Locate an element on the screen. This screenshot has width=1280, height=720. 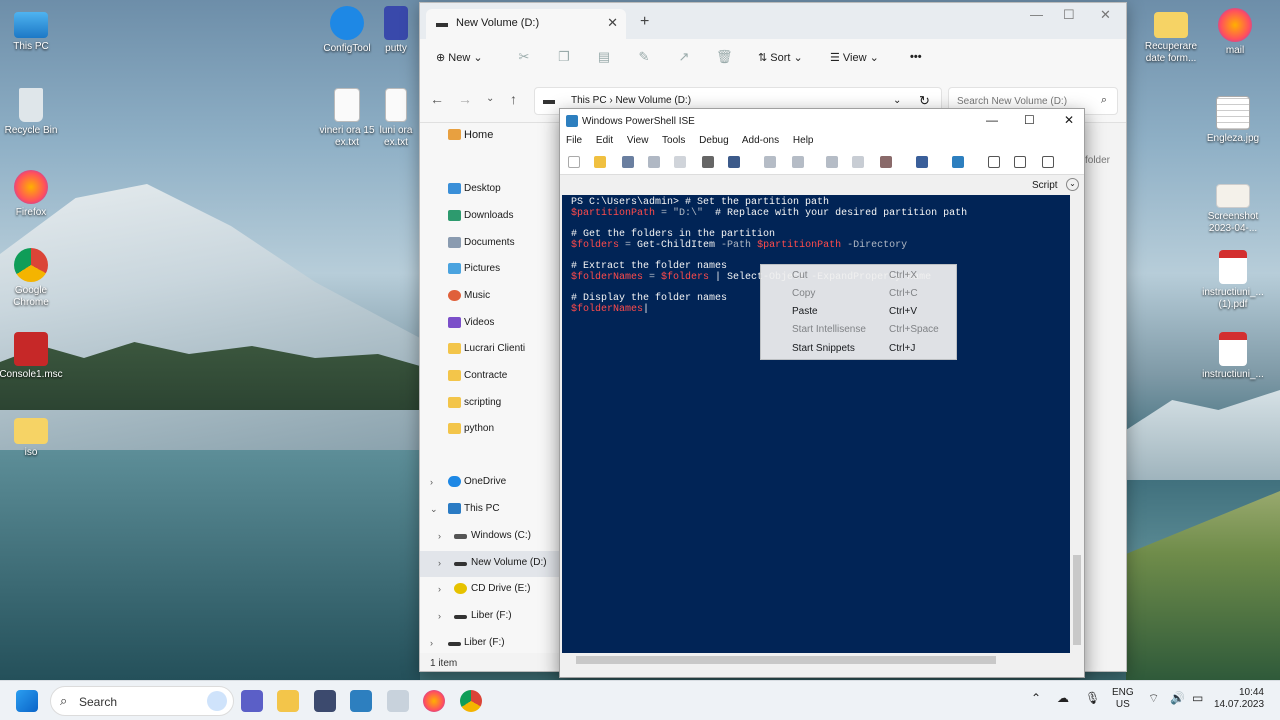
sidebar-item-onedrive: › OneDrive is located at coordinates (490, 483).